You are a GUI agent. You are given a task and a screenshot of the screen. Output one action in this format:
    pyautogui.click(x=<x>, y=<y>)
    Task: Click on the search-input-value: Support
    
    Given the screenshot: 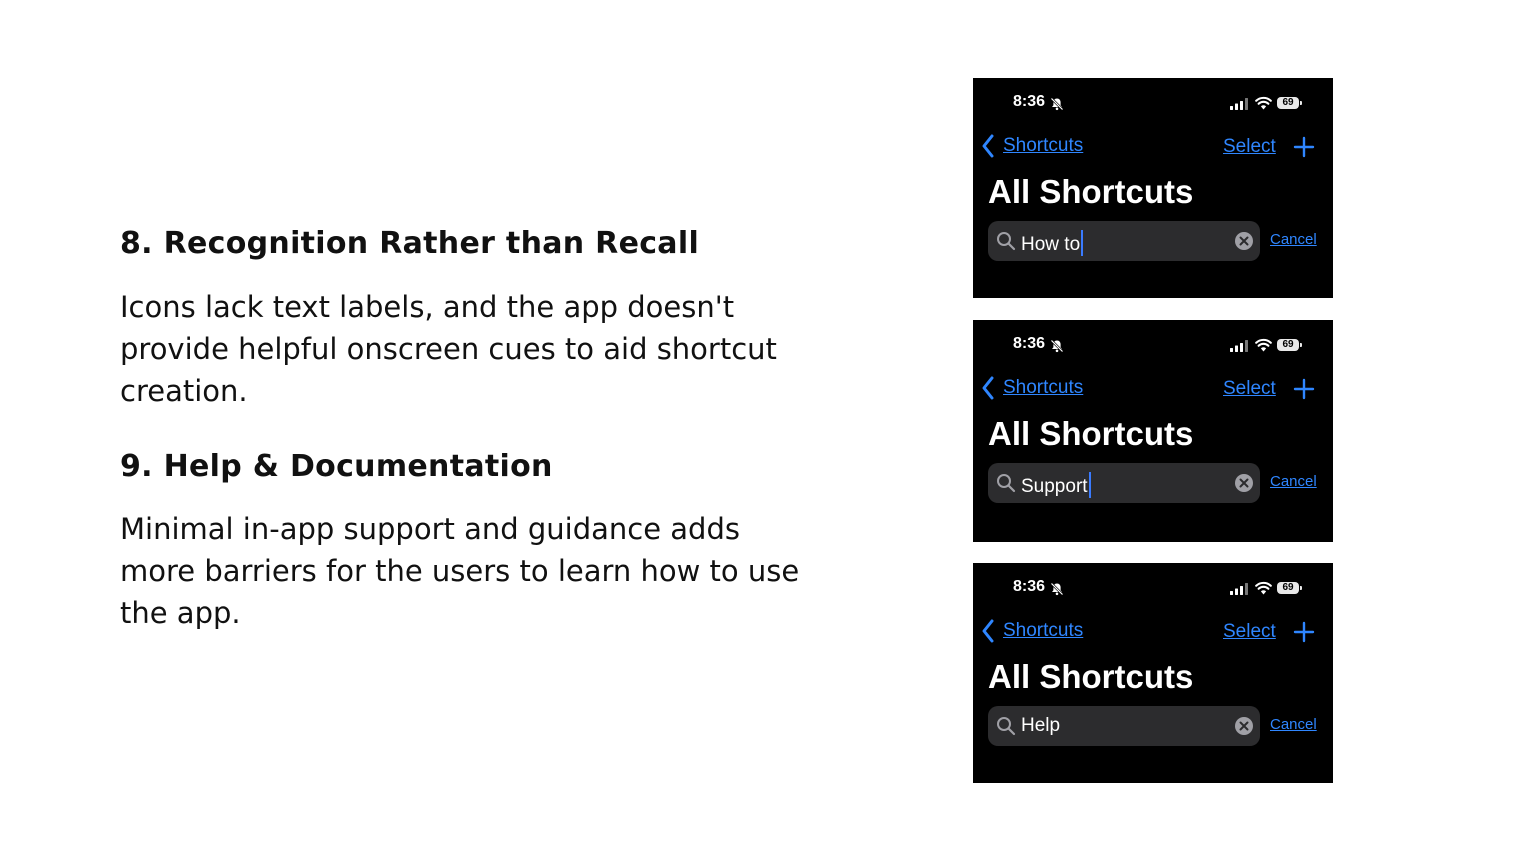 What is the action you would take?
    pyautogui.click(x=1054, y=486)
    